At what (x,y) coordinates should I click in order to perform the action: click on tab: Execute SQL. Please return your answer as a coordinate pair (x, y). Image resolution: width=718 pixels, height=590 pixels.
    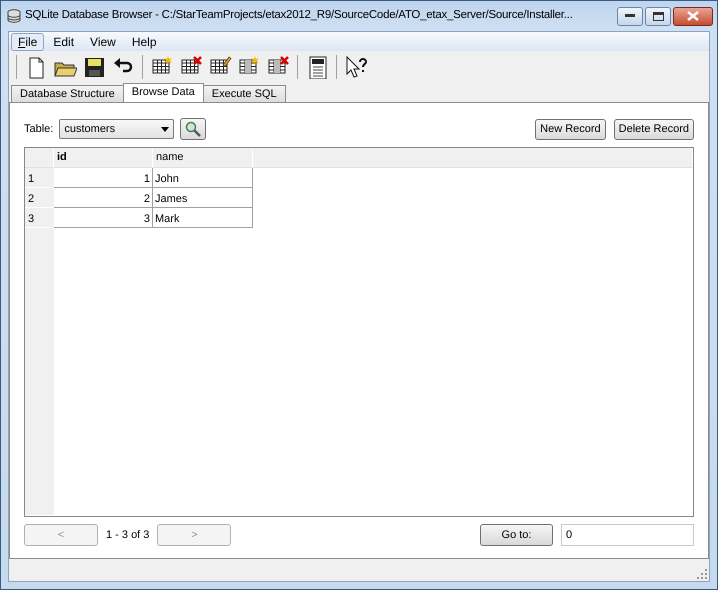
    Looking at the image, I should click on (244, 93).